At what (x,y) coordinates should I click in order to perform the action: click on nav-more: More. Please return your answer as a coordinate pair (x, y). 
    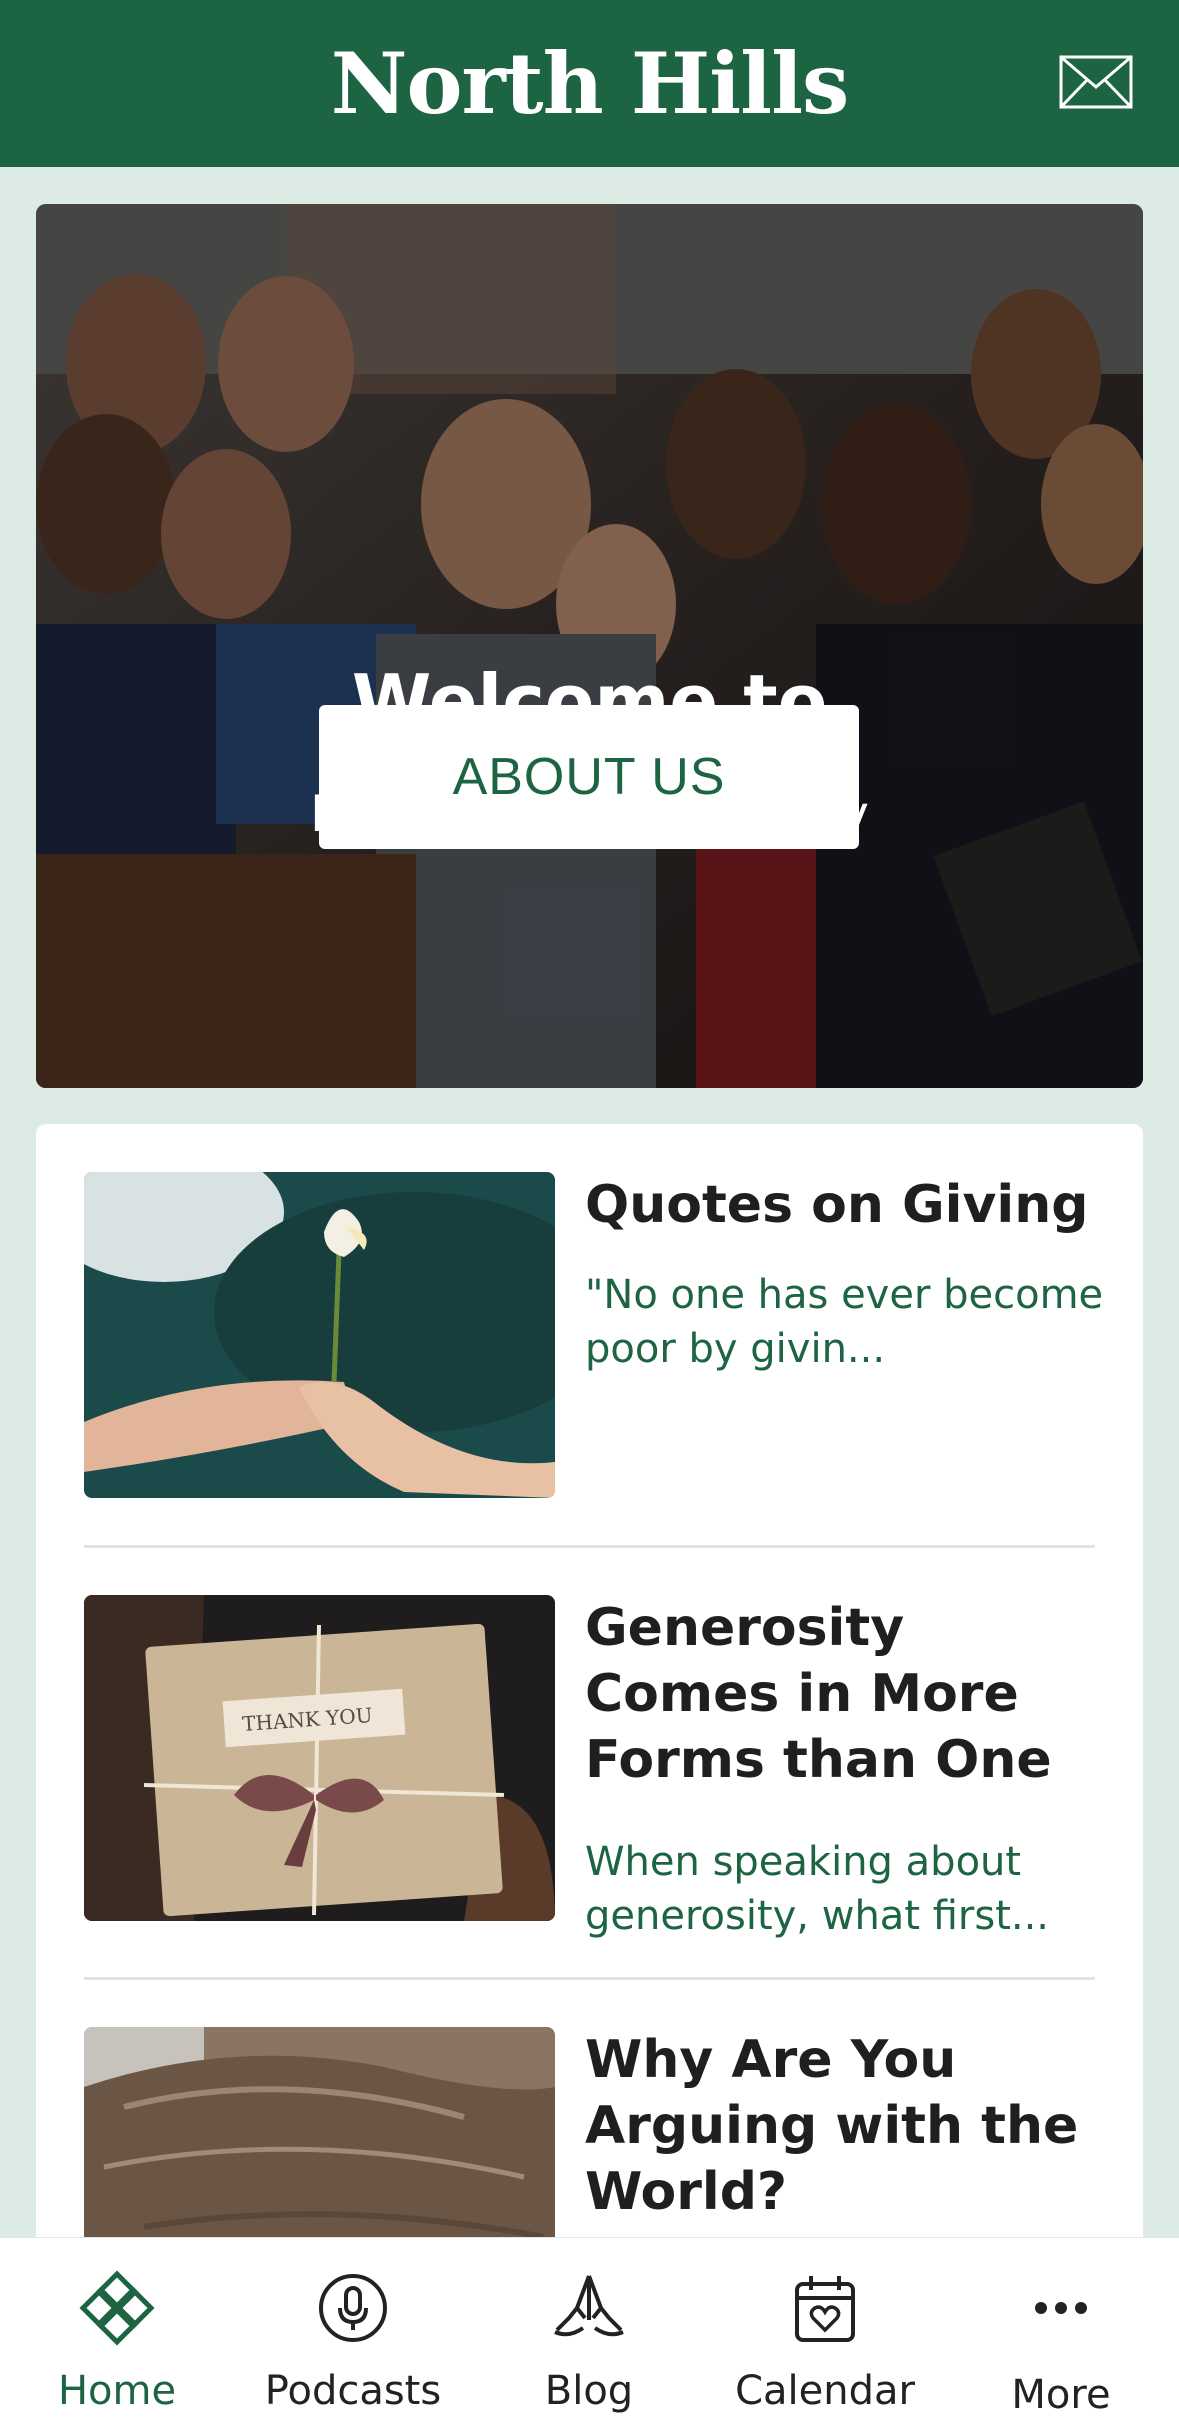
    Looking at the image, I should click on (1061, 2337).